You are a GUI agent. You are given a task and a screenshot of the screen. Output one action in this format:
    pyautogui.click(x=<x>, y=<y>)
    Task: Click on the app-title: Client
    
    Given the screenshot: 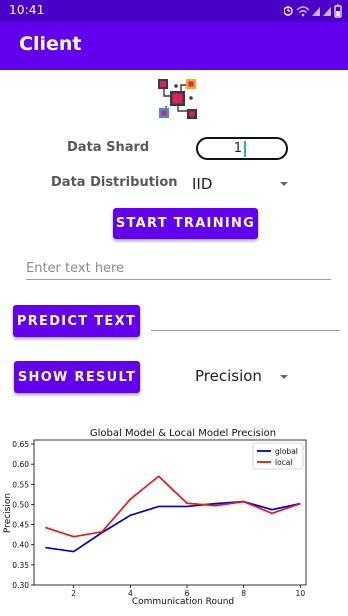 What is the action you would take?
    pyautogui.click(x=50, y=44)
    